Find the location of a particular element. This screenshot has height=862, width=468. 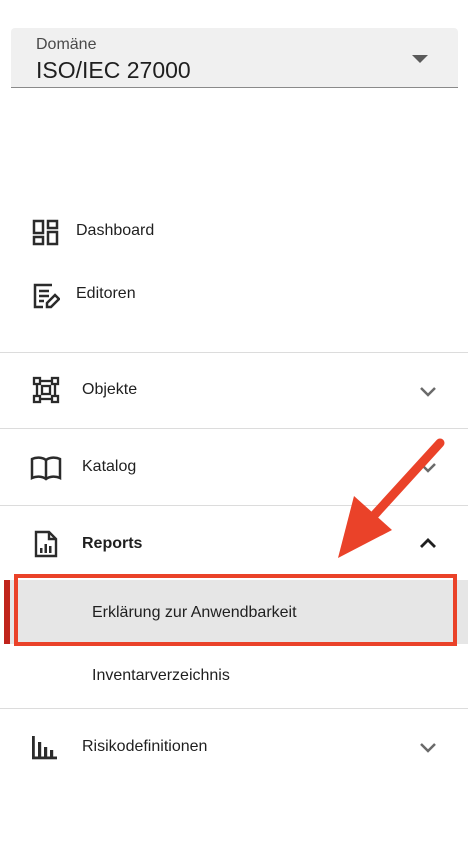

nav-item-dashboard: Dashboard is located at coordinates (234, 231).